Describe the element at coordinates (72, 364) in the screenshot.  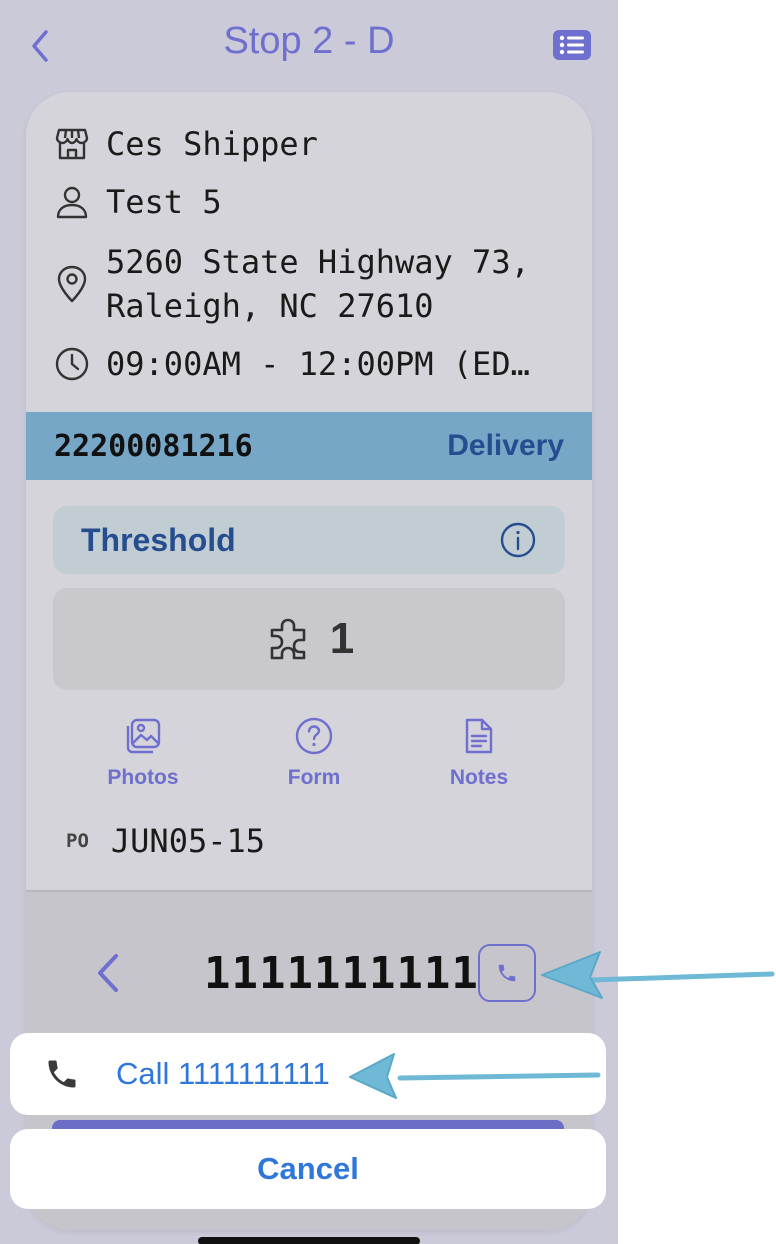
I see `clock-icon` at that location.